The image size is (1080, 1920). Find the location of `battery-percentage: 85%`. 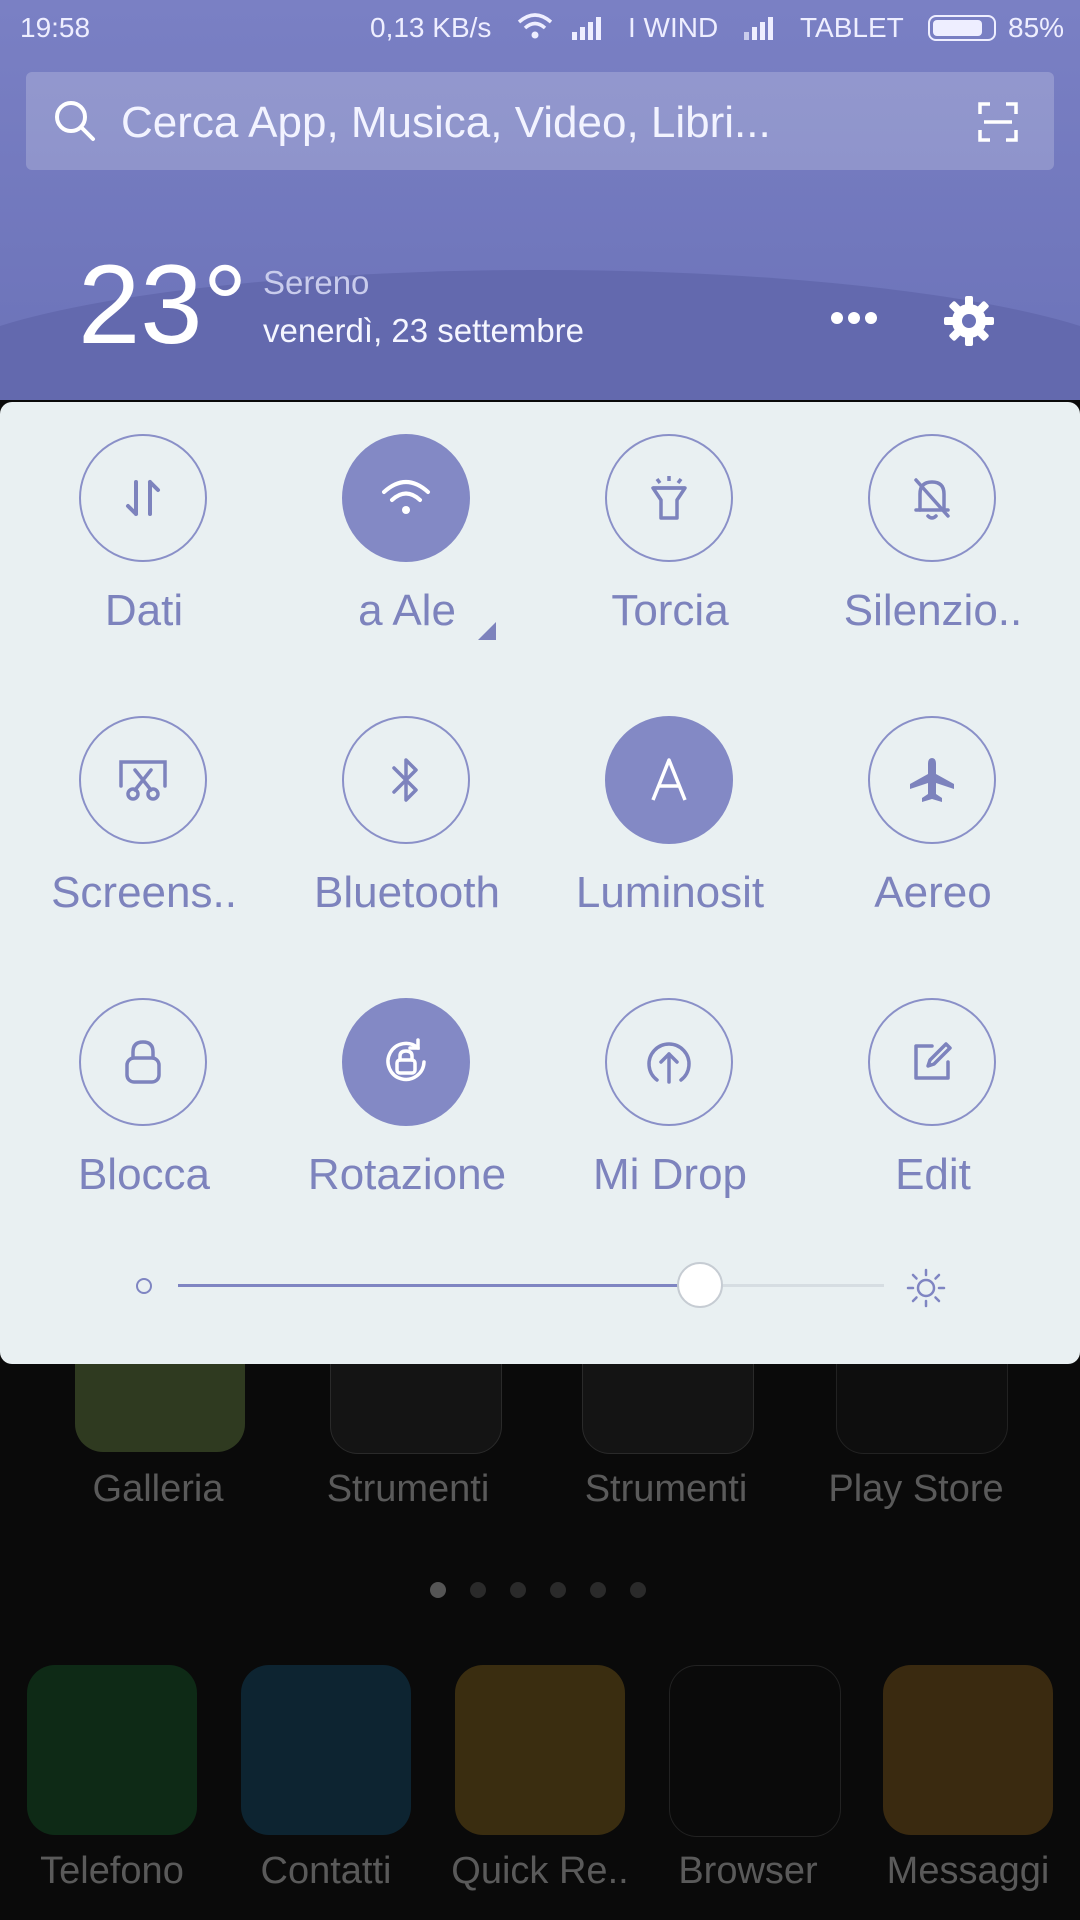

battery-percentage: 85% is located at coordinates (1036, 27).